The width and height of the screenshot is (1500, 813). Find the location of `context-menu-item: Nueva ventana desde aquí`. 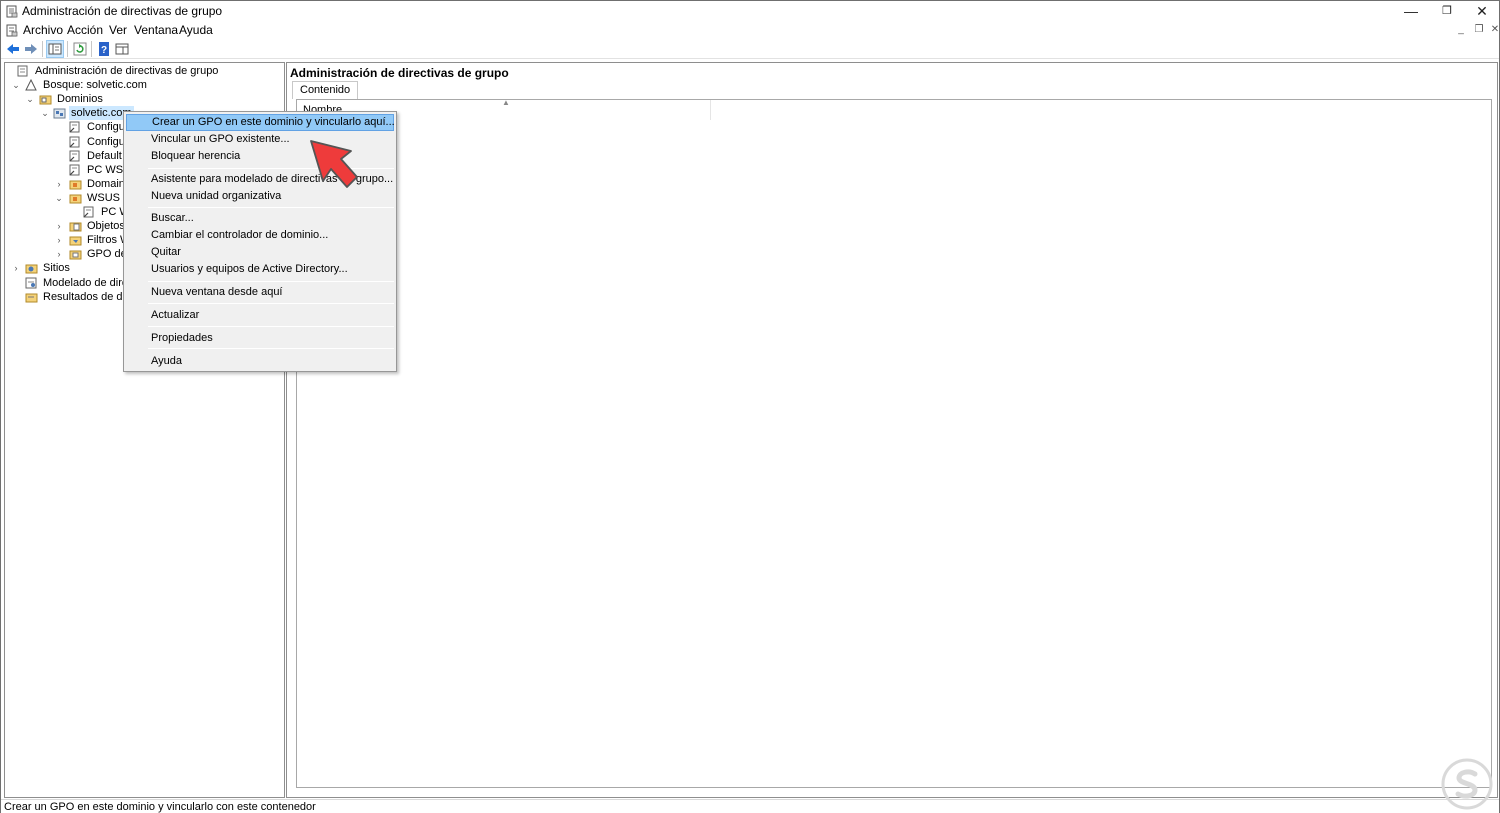

context-menu-item: Nueva ventana desde aquí is located at coordinates (260, 292).